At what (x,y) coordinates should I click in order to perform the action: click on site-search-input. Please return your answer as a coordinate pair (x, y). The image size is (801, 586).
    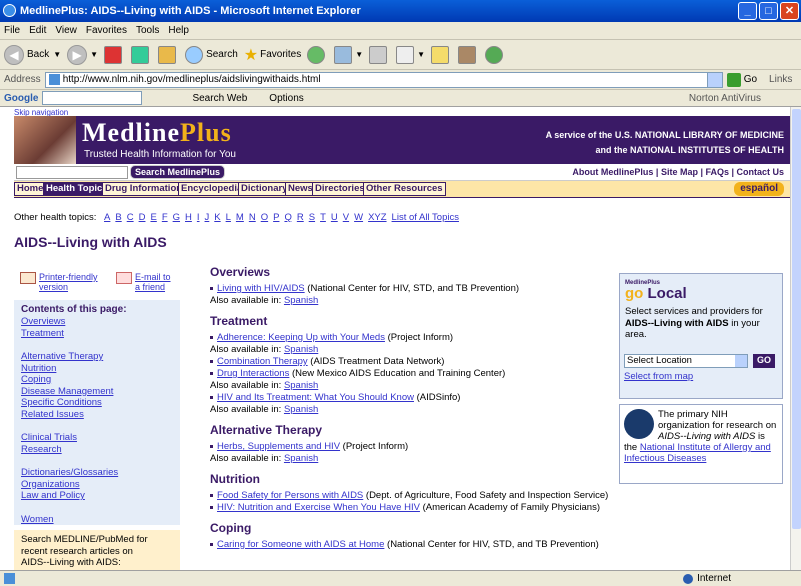
    Looking at the image, I should click on (72, 172).